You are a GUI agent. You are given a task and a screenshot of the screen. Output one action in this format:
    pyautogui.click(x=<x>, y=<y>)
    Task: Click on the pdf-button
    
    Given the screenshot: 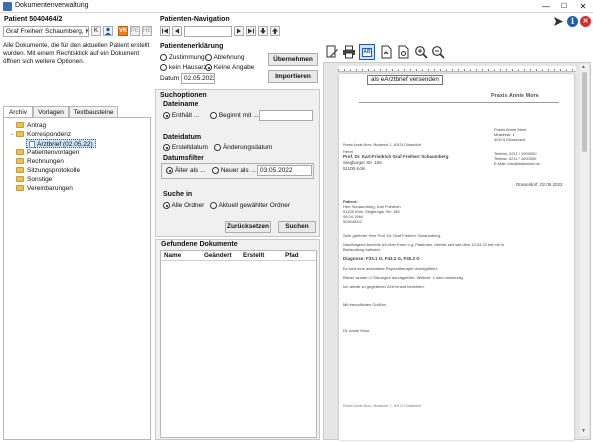 What is the action you would take?
    pyautogui.click(x=386, y=52)
    